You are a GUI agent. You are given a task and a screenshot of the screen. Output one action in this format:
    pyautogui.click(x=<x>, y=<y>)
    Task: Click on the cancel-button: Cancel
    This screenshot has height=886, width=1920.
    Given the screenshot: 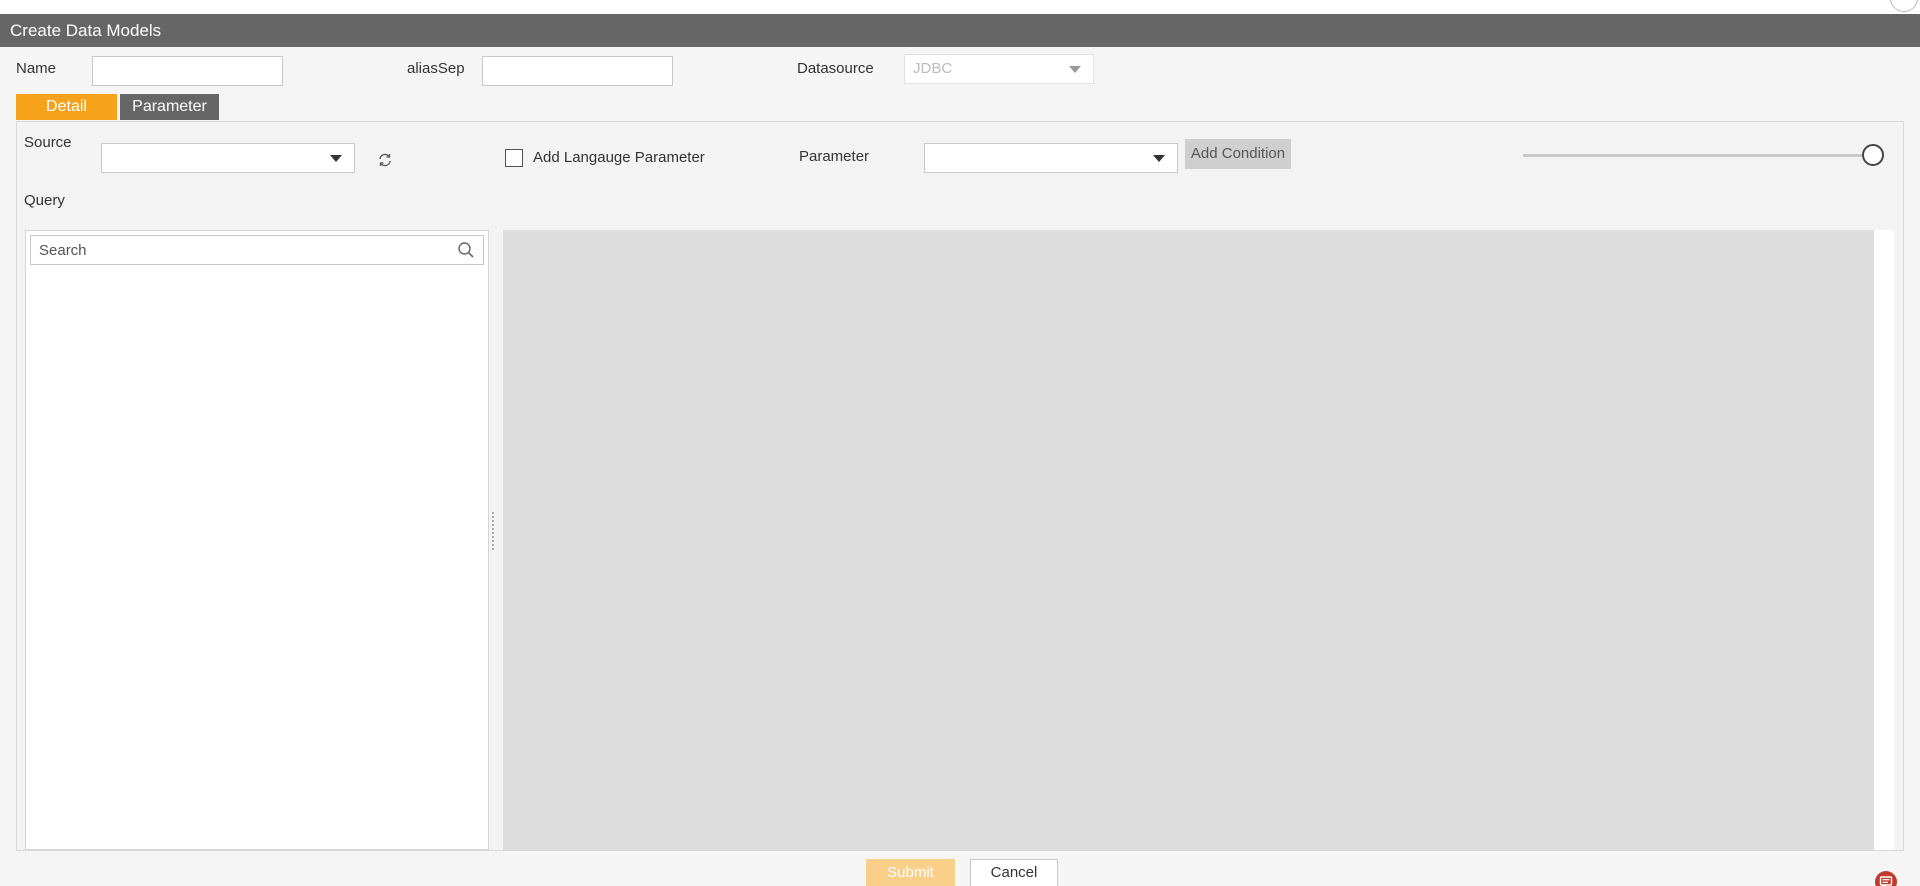 What is the action you would take?
    pyautogui.click(x=1014, y=872)
    